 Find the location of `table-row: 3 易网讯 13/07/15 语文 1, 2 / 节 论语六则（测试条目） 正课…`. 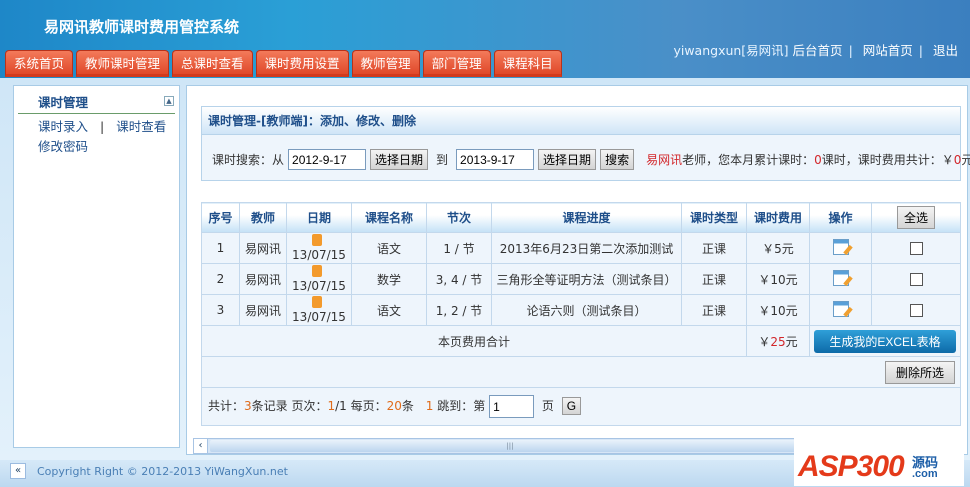

table-row: 3 易网讯 13/07/15 语文 1, 2 / 节 论语六则（测试条目） 正课… is located at coordinates (581, 310).